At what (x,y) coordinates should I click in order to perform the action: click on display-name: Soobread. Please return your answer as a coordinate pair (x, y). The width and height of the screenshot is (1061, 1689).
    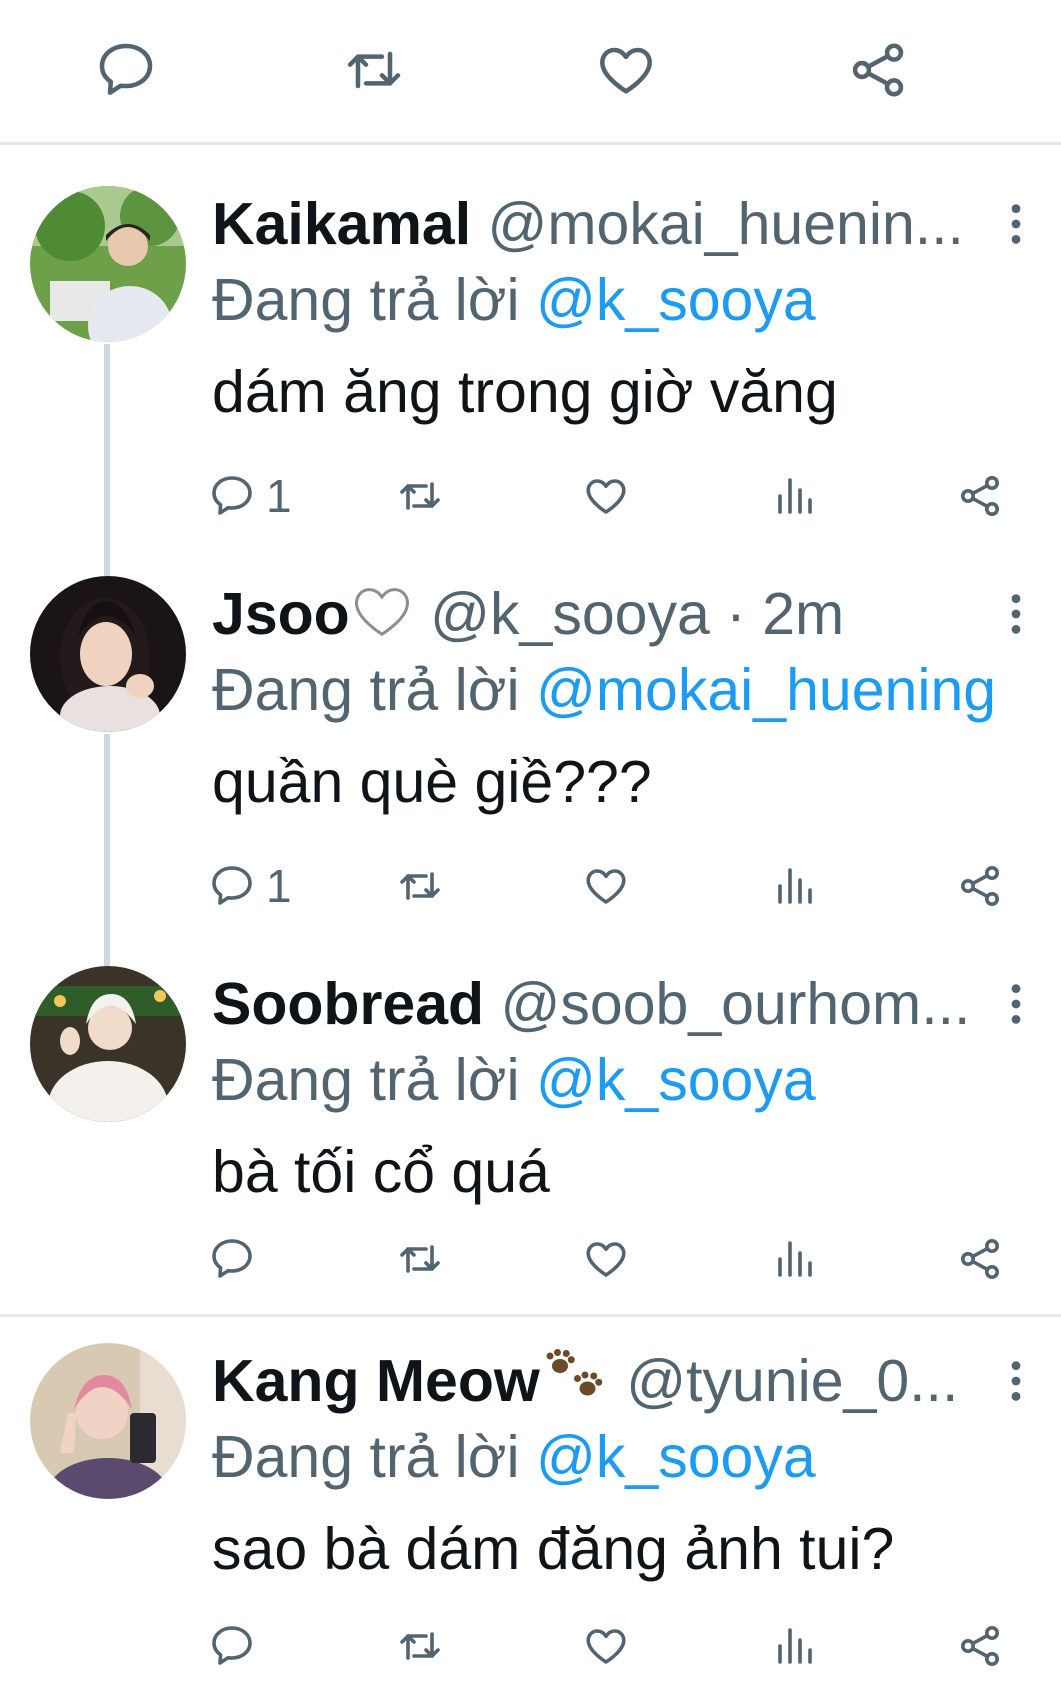
    Looking at the image, I should click on (348, 1004).